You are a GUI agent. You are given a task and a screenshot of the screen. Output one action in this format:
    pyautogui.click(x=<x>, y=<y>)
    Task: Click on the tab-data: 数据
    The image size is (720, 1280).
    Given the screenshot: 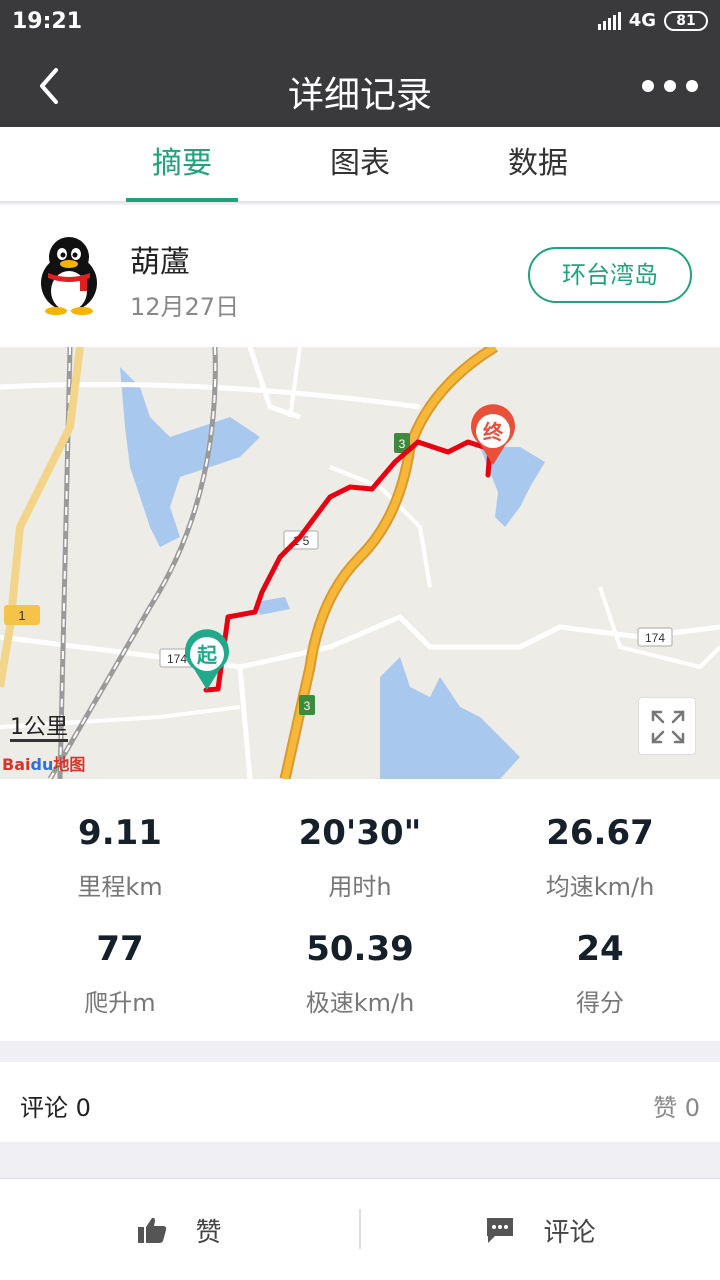 What is the action you would take?
    pyautogui.click(x=538, y=164)
    